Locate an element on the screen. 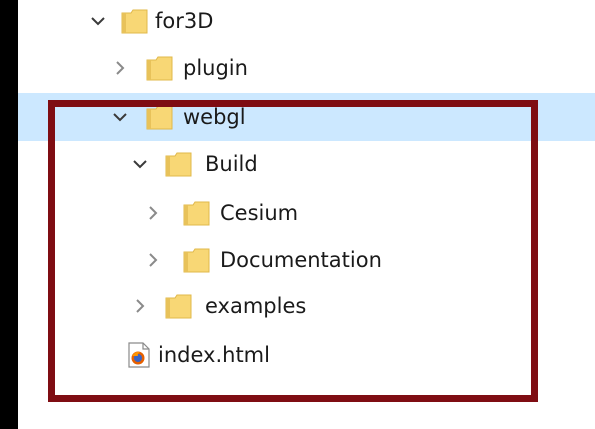 Image resolution: width=595 pixels, height=429 pixels. tree-item-documentation: Documentation is located at coordinates (306, 260).